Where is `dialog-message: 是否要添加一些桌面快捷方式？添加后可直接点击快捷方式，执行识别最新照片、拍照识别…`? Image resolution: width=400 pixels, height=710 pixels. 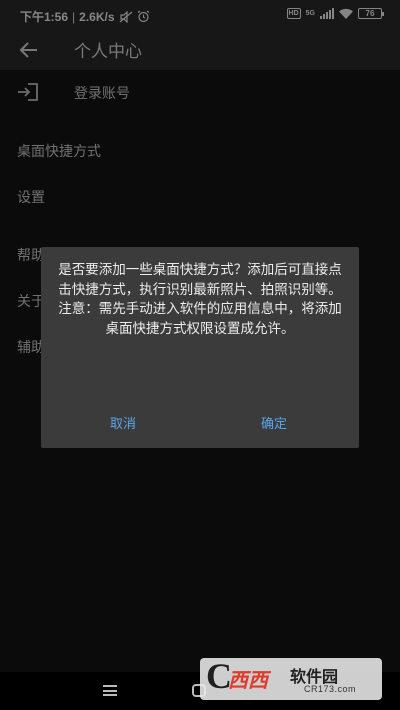 dialog-message: 是否要添加一些桌面快捷方式？添加后可直接点击快捷方式，执行识别最新照片、拍照识别… is located at coordinates (200, 299).